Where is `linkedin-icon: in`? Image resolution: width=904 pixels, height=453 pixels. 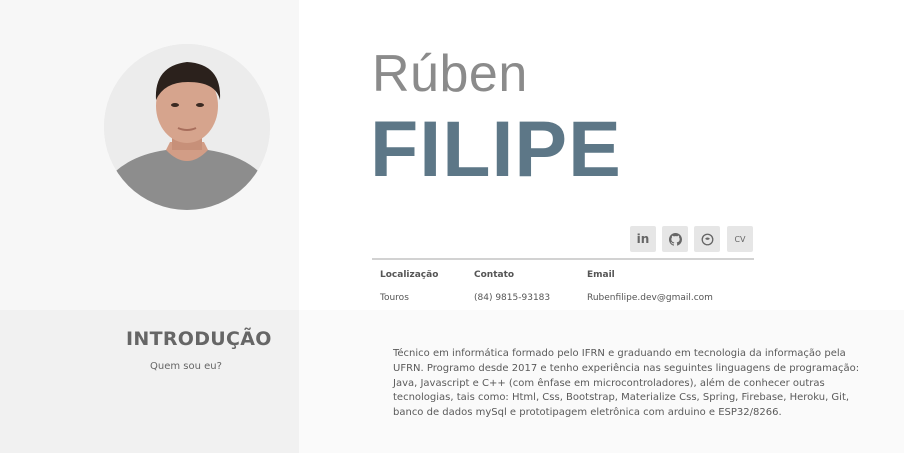 linkedin-icon: in is located at coordinates (643, 239).